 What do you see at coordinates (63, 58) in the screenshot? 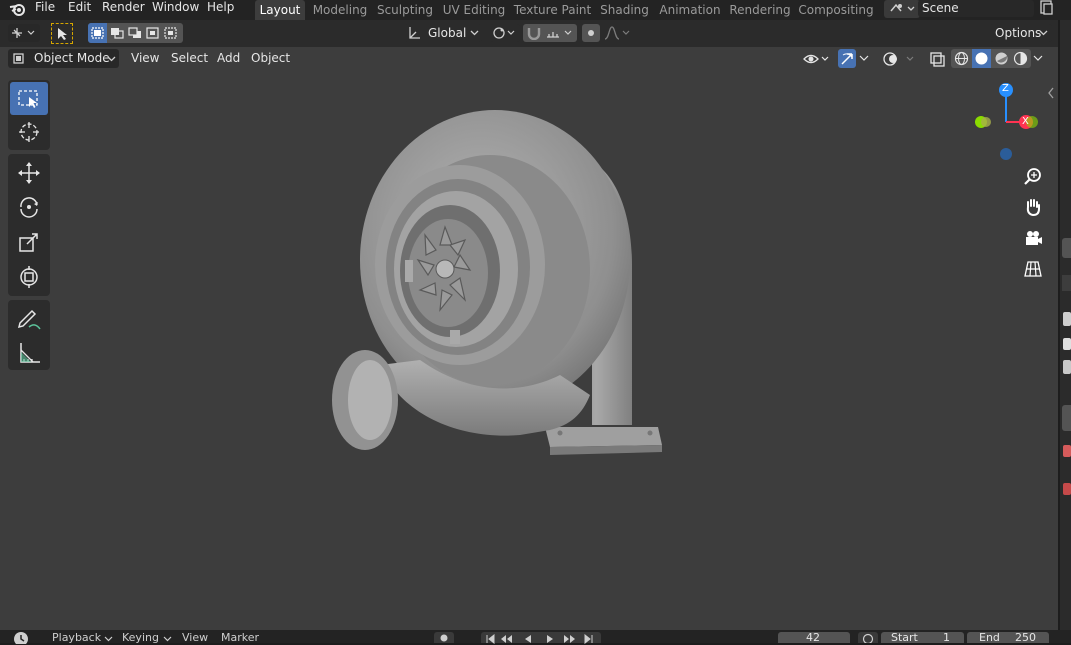
I see `mode-dropdown: Object Mode` at bounding box center [63, 58].